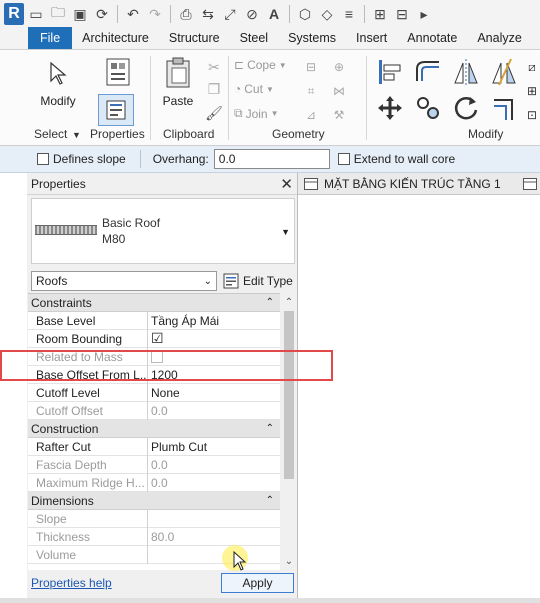  What do you see at coordinates (504, 72) in the screenshot?
I see `mirror-draw-icon` at bounding box center [504, 72].